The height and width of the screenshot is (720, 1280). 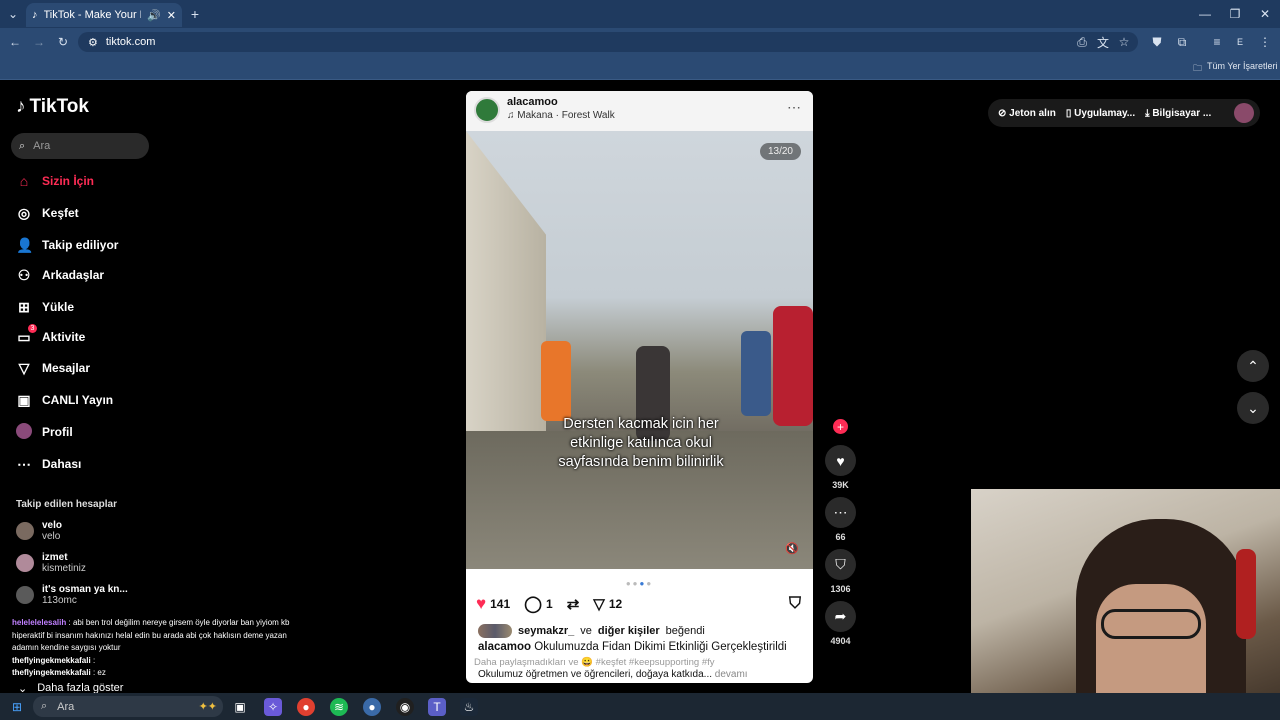 I want to click on description-user: alacamoo, so click(x=504, y=647).